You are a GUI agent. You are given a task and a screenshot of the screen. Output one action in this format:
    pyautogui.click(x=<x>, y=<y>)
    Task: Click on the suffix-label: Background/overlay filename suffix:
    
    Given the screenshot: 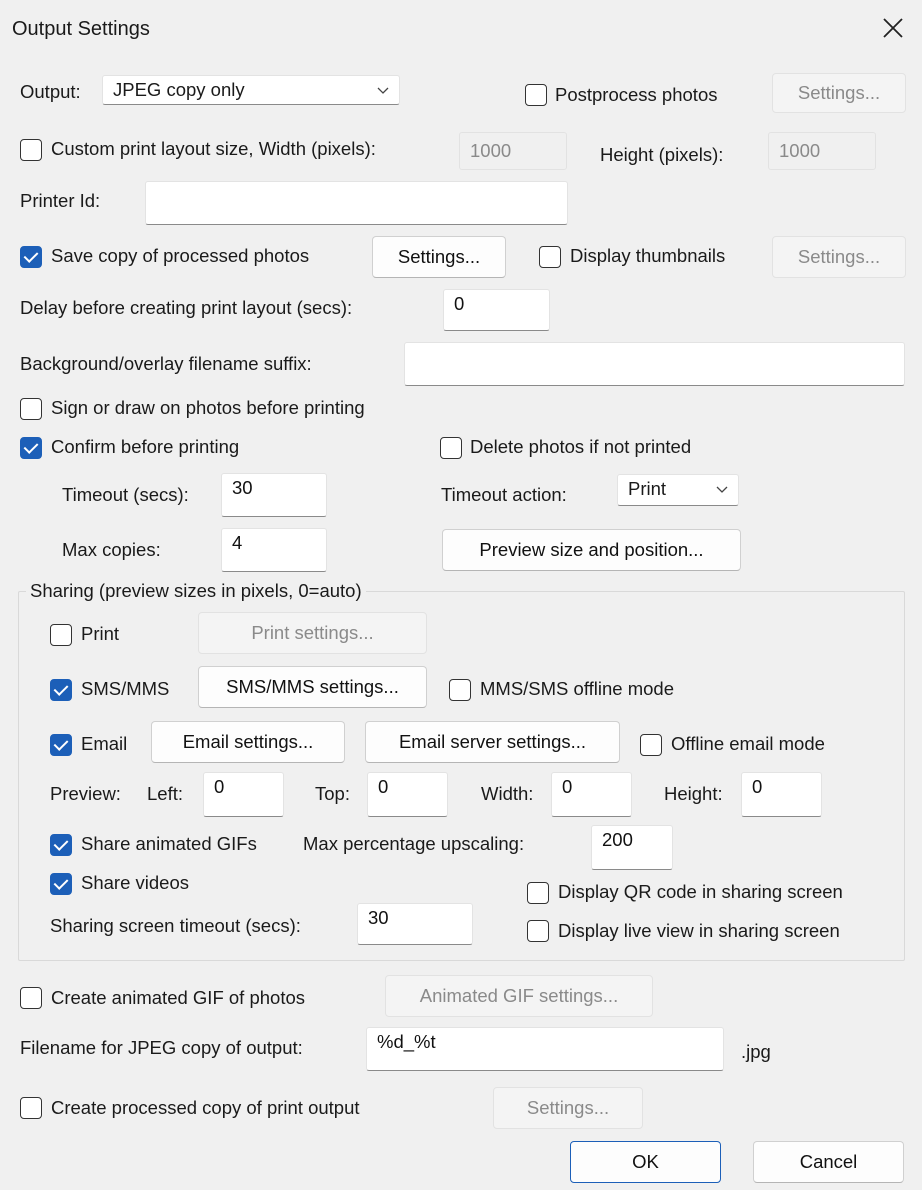 What is the action you would take?
    pyautogui.click(x=166, y=363)
    